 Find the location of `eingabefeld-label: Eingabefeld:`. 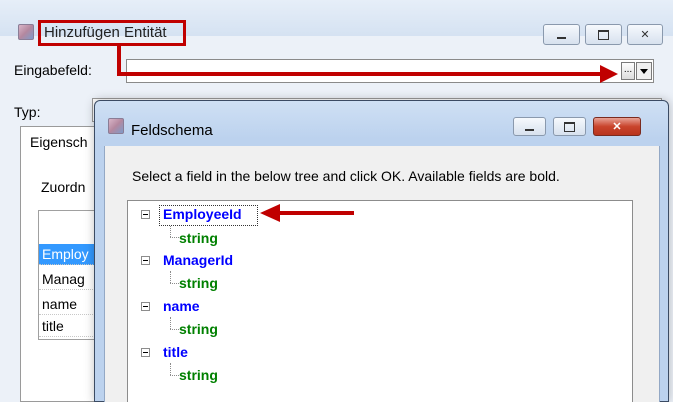

eingabefeld-label: Eingabefeld: is located at coordinates (53, 70).